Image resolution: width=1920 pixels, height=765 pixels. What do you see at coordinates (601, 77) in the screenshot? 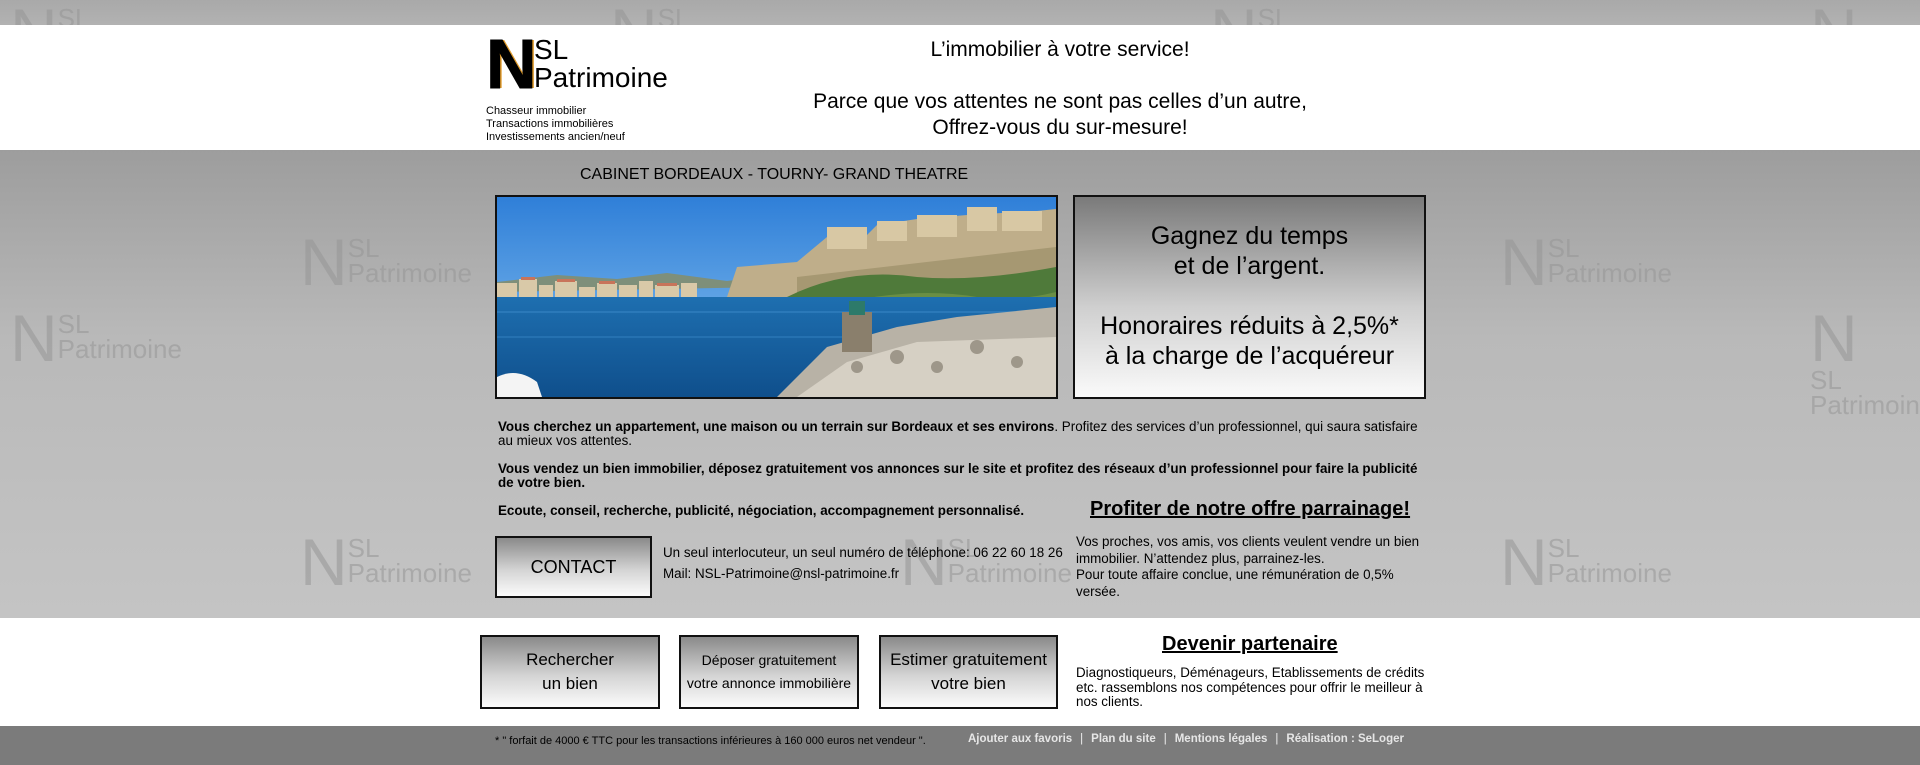
I see `logo-patrimoine: Patrimoine` at bounding box center [601, 77].